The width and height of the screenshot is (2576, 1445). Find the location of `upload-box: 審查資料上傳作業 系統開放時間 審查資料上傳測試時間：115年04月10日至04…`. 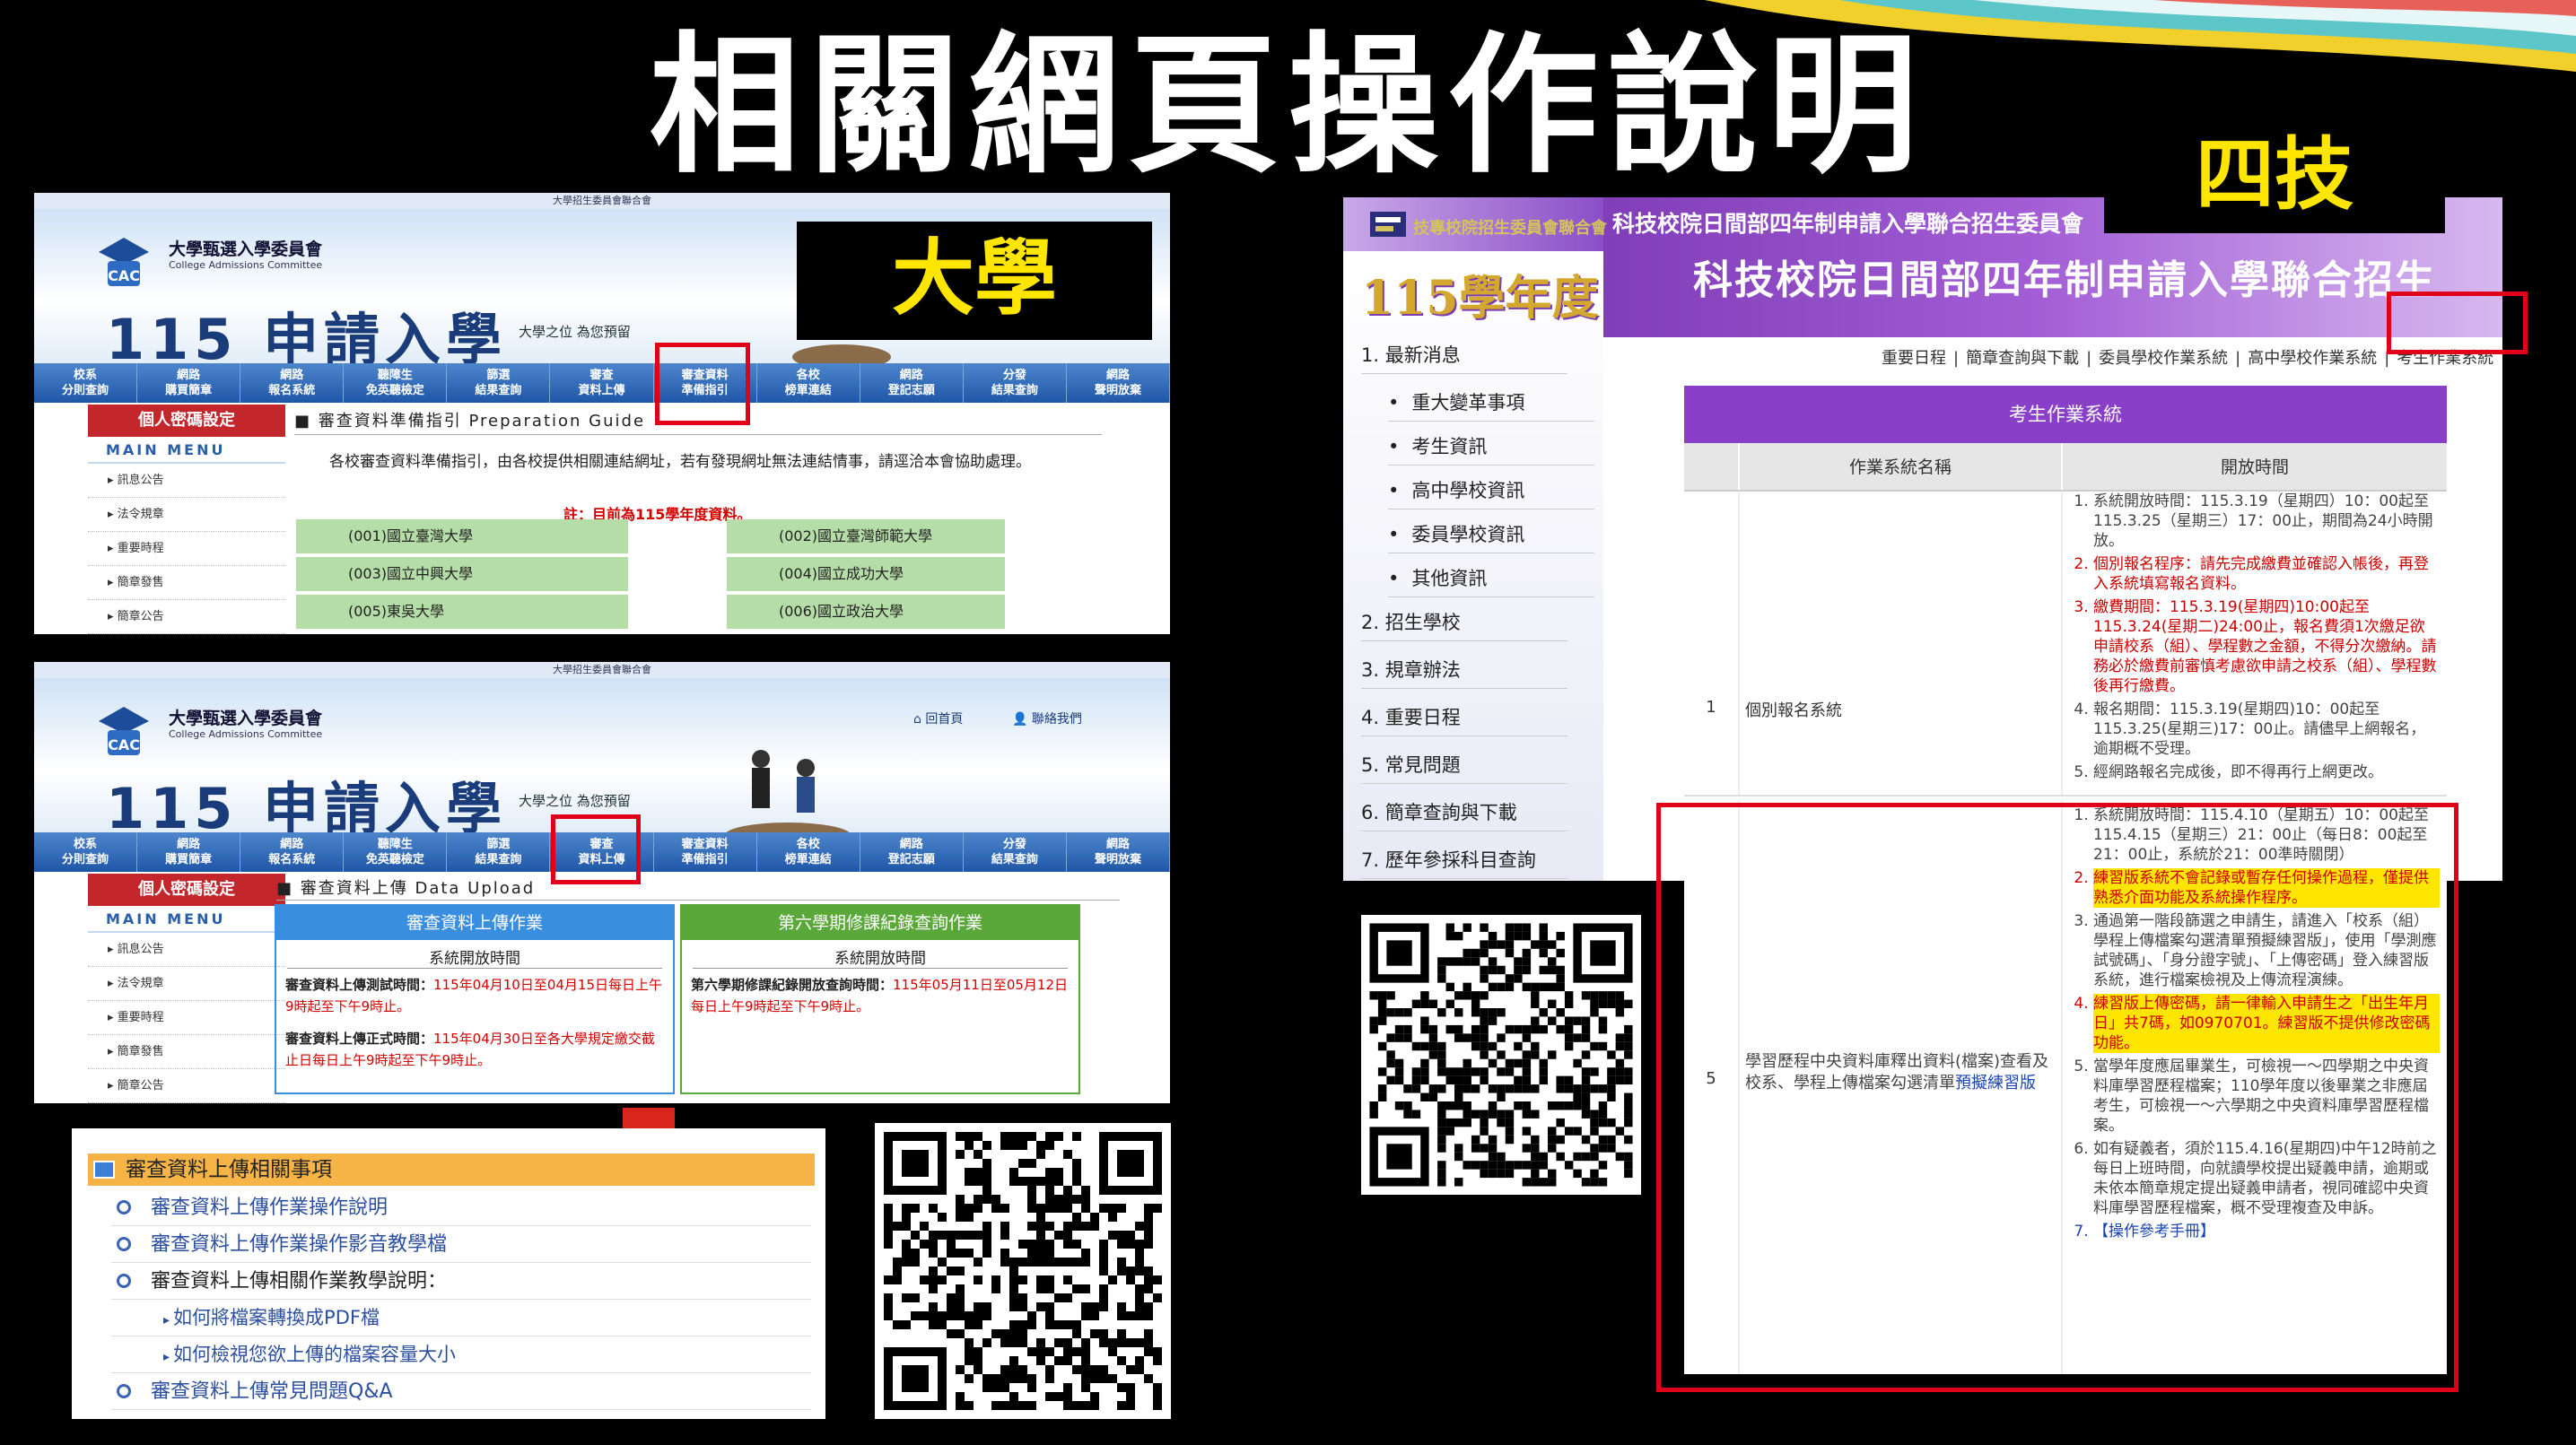

upload-box: 審查資料上傳作業 系統開放時間 審查資料上傳測試時間：115年04月10日至04… is located at coordinates (475, 999).